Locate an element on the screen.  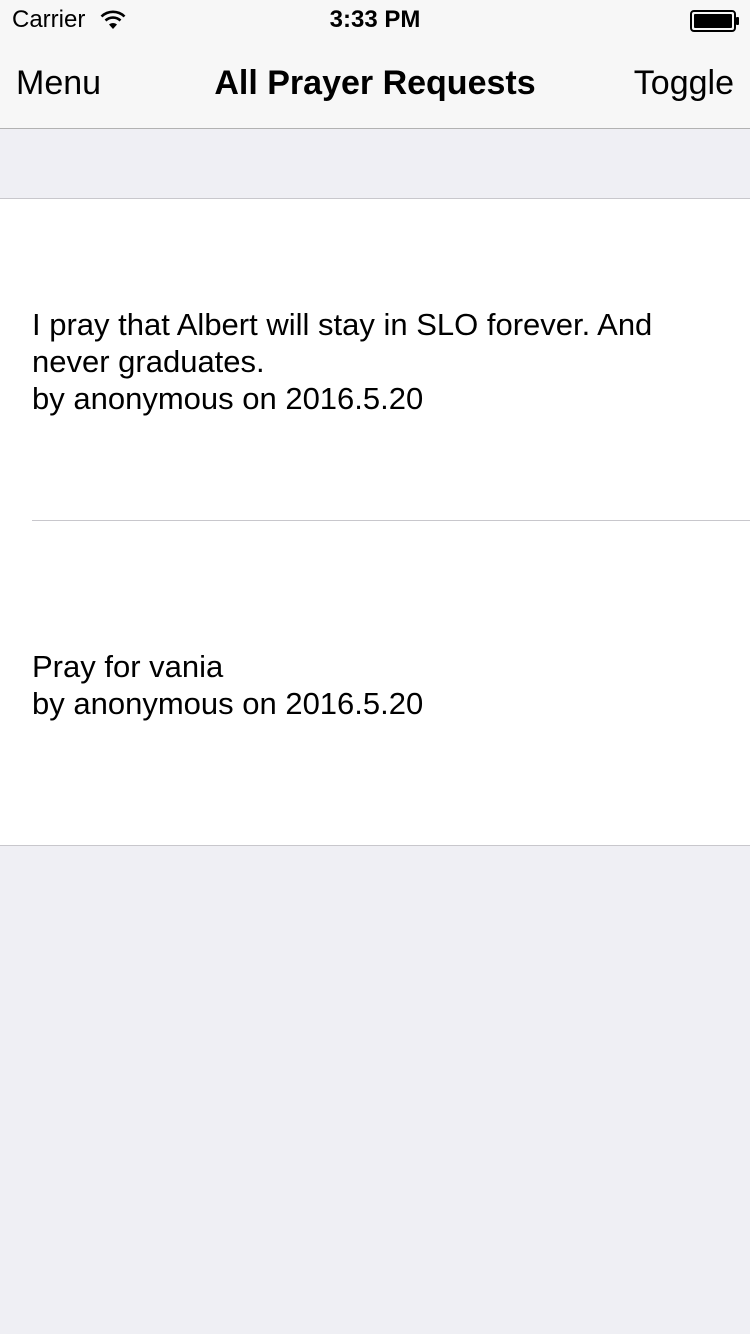
prayer-request-content: Pray for vania by anonymous on 2016.5.20 is located at coordinates (372, 685).